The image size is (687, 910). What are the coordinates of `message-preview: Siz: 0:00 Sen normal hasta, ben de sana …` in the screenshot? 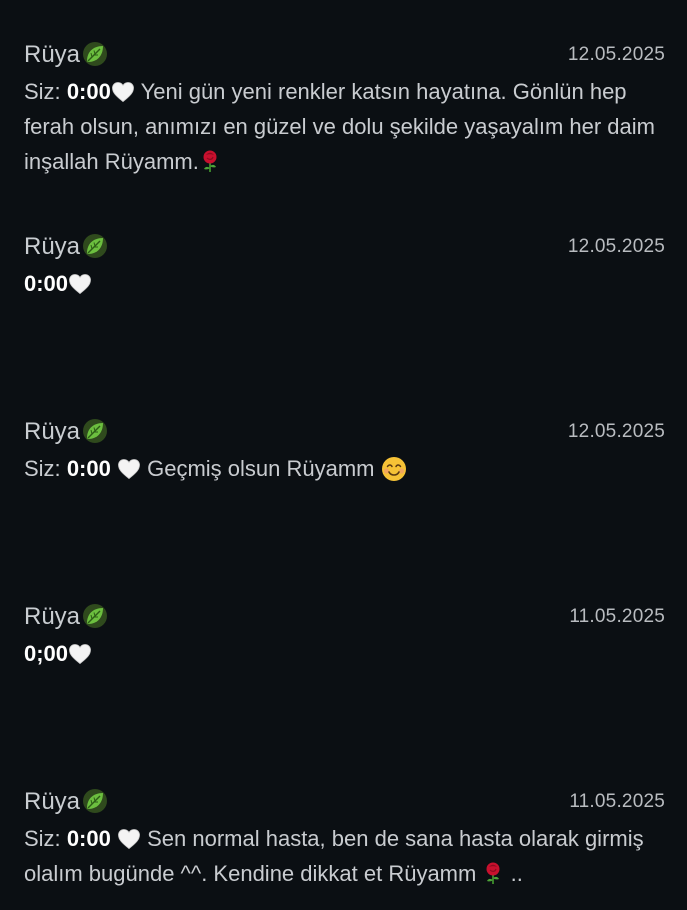 It's located at (344, 856).